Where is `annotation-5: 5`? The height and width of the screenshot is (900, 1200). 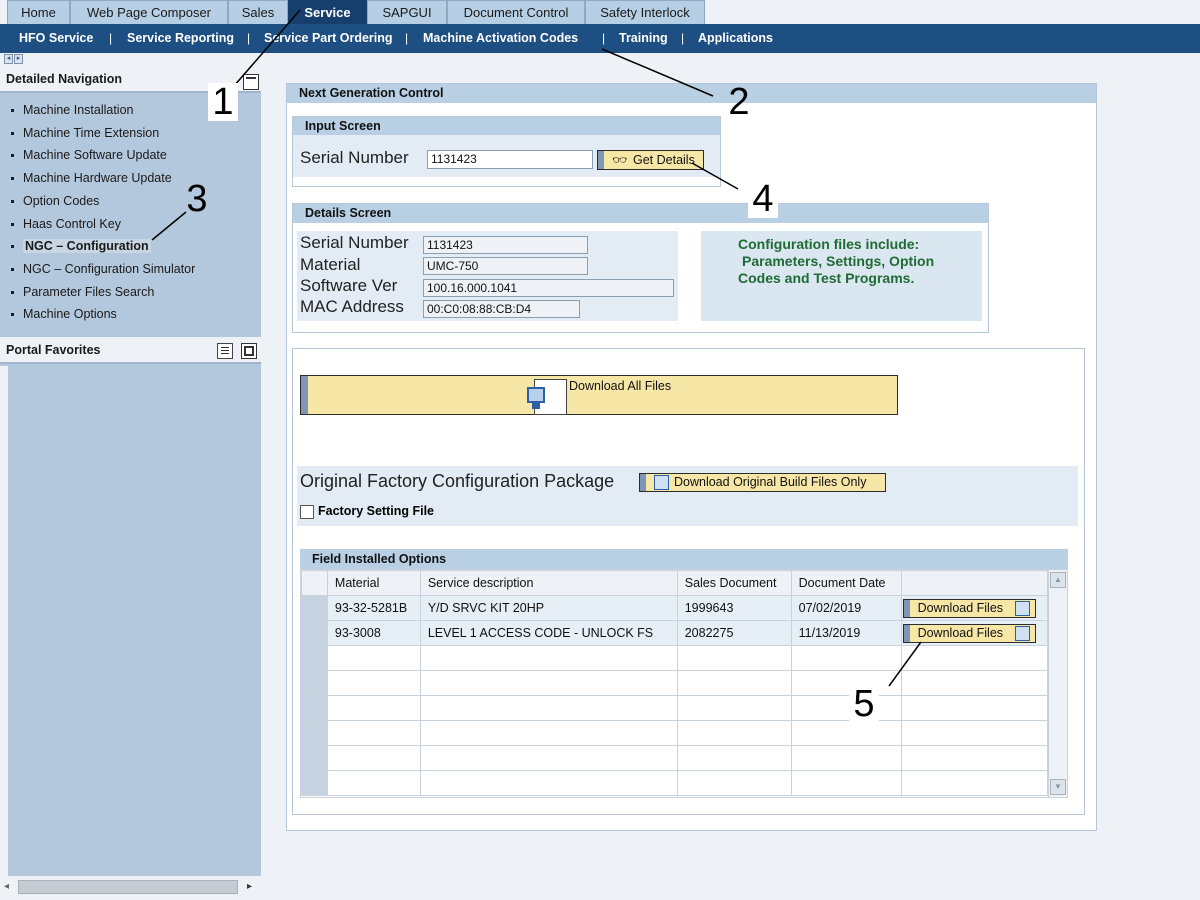
annotation-5: 5 is located at coordinates (864, 704).